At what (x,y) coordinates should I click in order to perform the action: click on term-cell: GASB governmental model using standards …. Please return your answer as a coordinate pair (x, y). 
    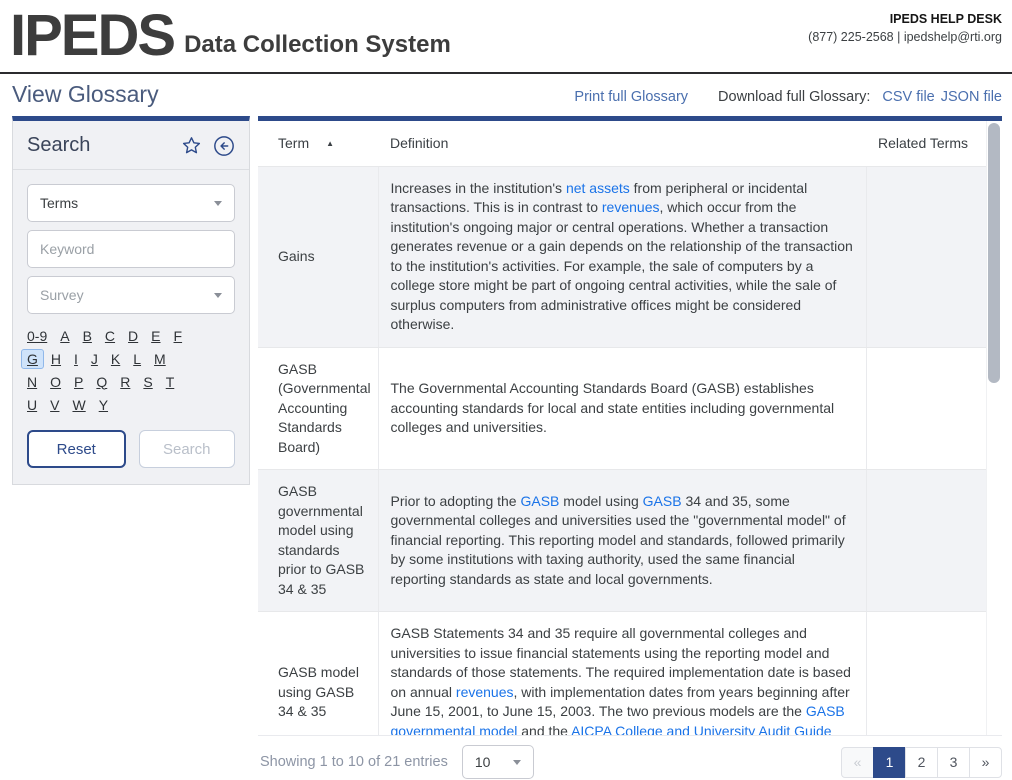
    Looking at the image, I should click on (318, 540).